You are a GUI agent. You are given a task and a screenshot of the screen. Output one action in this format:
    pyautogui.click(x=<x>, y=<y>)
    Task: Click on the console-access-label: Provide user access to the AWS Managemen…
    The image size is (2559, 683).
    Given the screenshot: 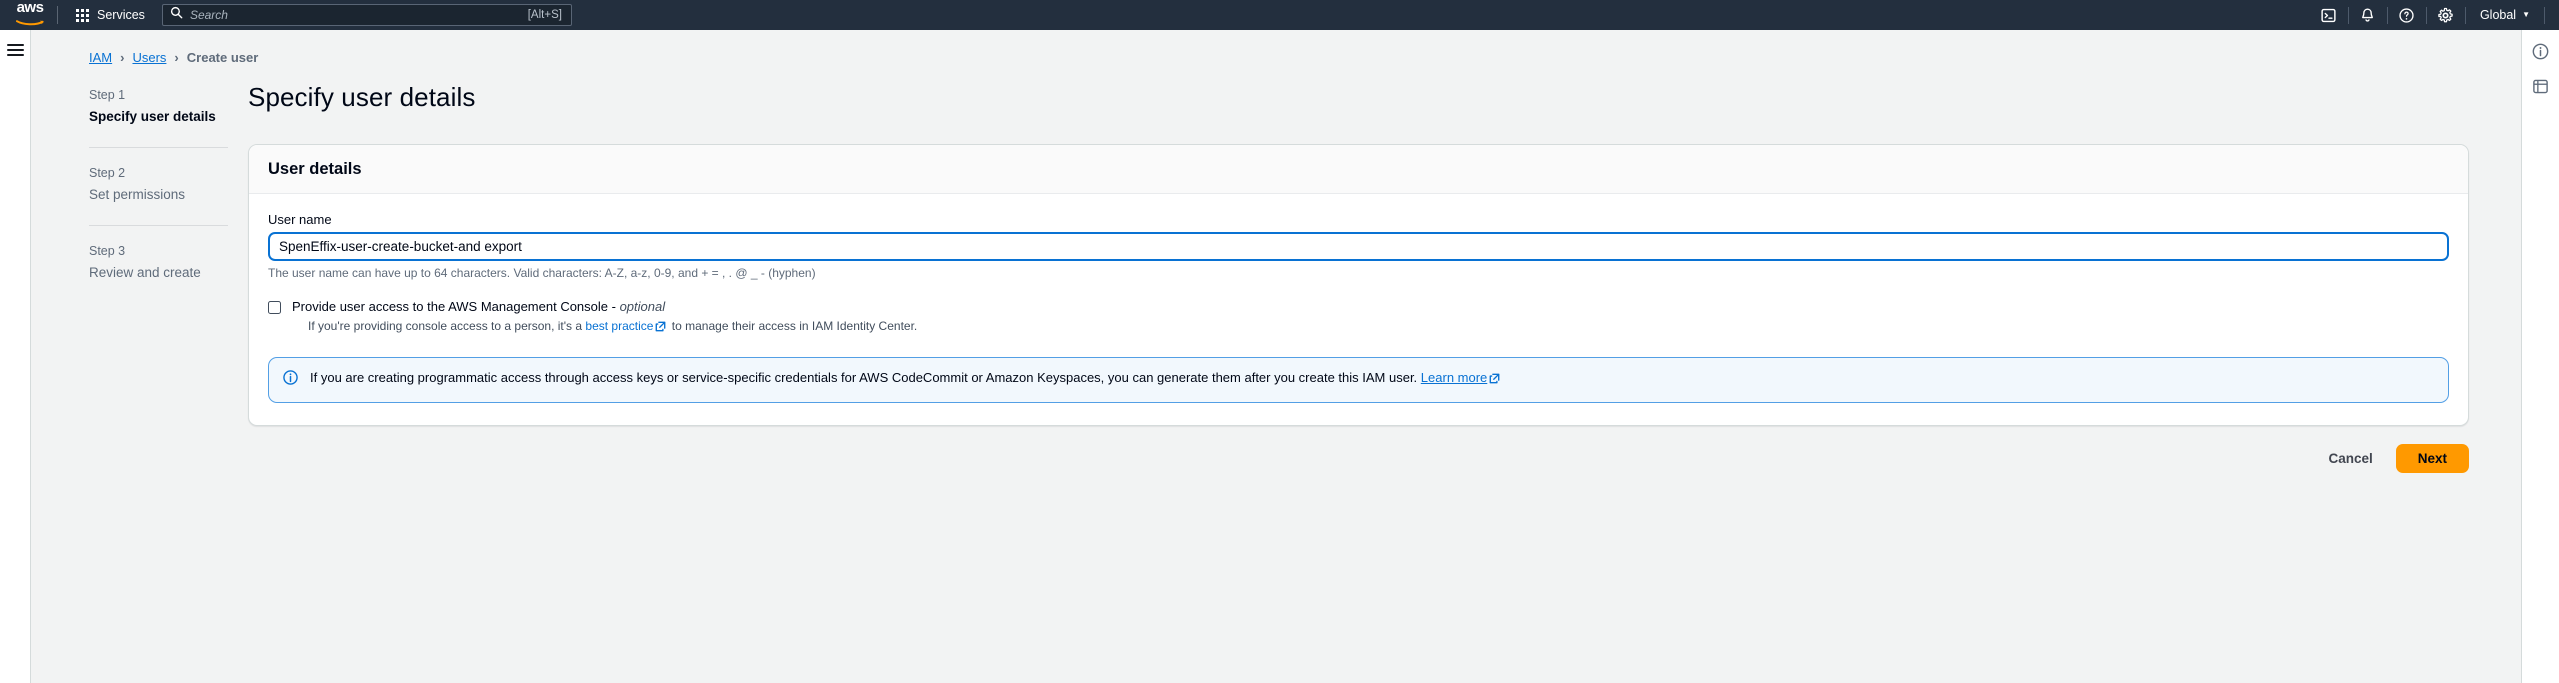 What is the action you would take?
    pyautogui.click(x=478, y=306)
    